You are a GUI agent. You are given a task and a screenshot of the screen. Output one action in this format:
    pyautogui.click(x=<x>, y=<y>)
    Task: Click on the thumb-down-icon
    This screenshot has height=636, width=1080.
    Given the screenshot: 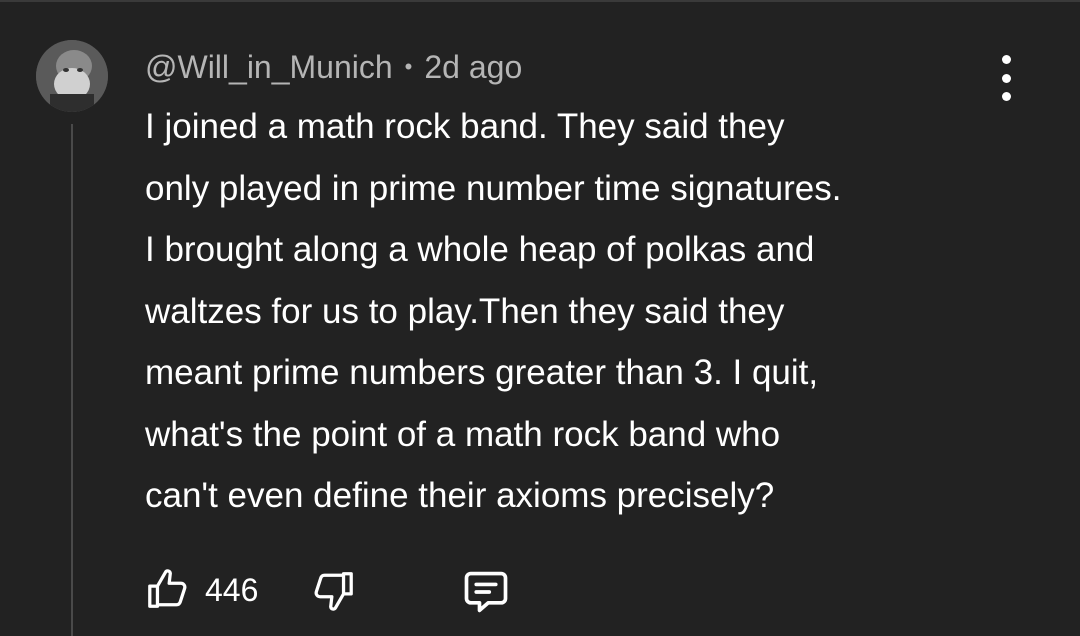 What is the action you would take?
    pyautogui.click(x=333, y=591)
    